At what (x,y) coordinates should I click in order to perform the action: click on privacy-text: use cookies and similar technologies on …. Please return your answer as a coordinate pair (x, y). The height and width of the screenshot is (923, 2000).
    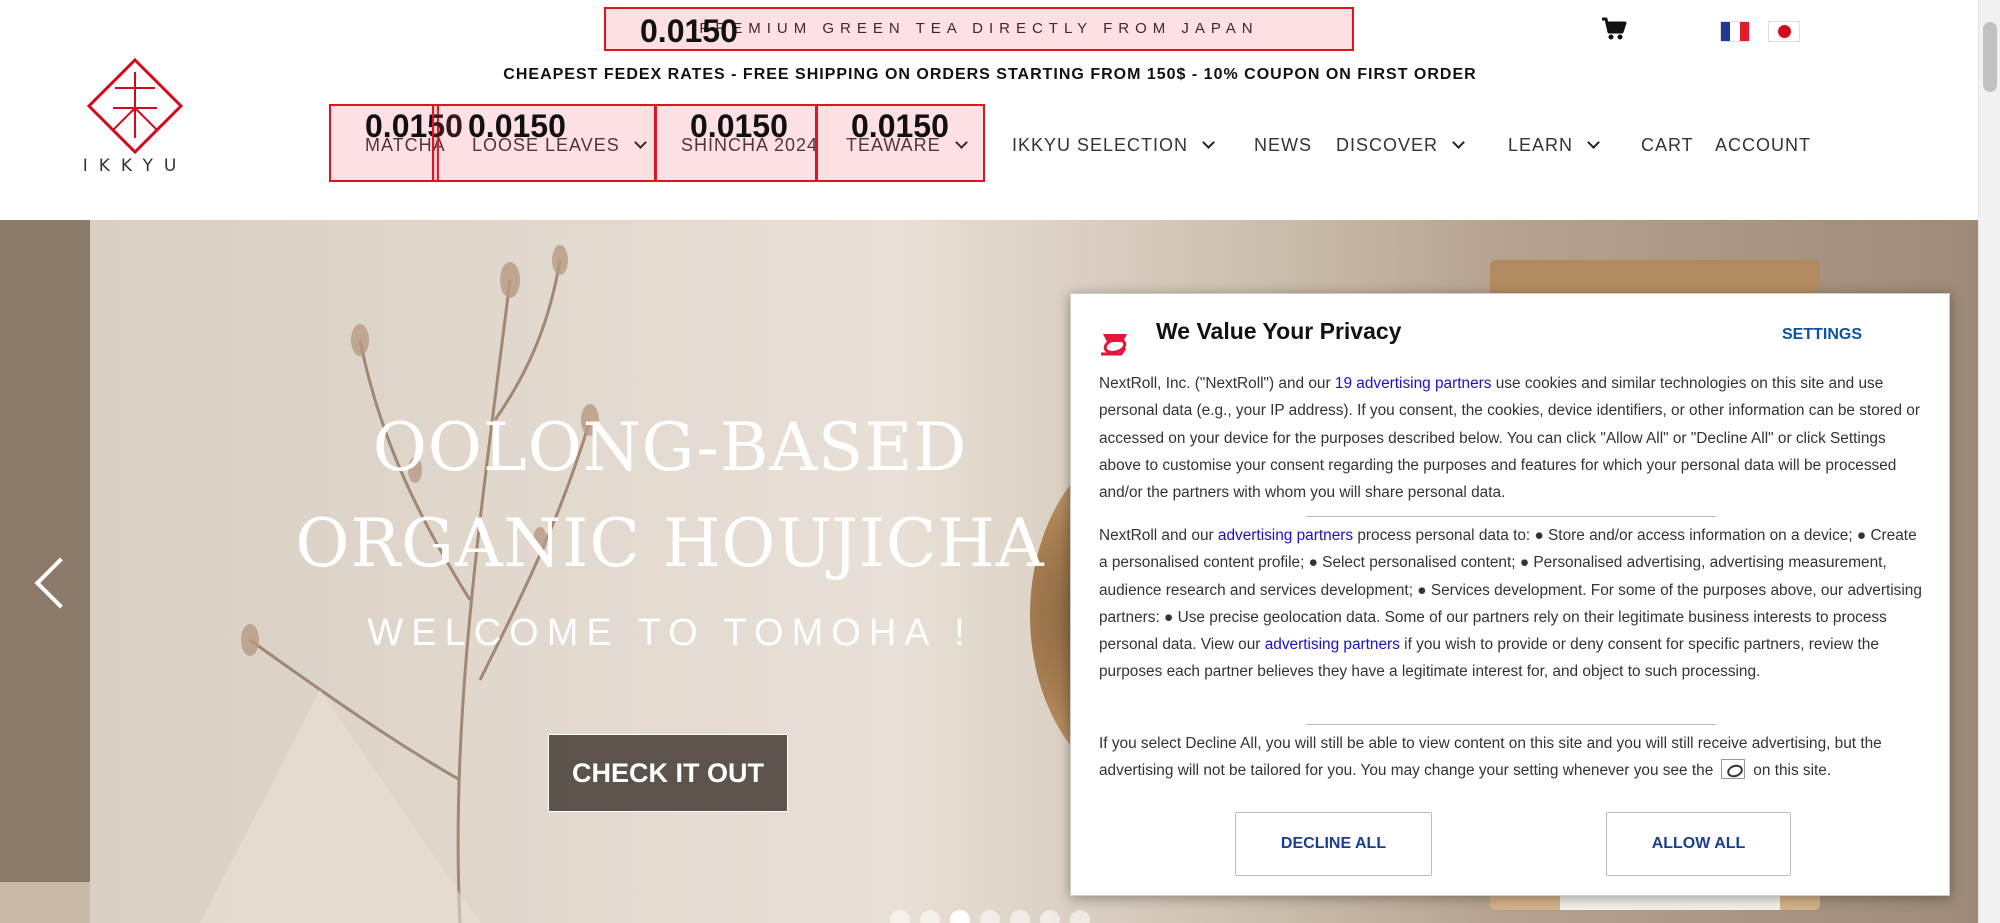
    Looking at the image, I should click on (1509, 438).